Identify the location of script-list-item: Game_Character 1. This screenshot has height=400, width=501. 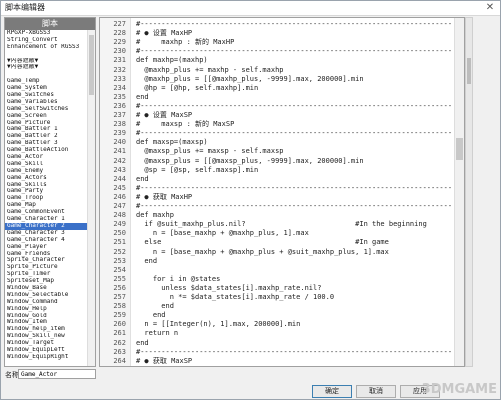
(50, 219).